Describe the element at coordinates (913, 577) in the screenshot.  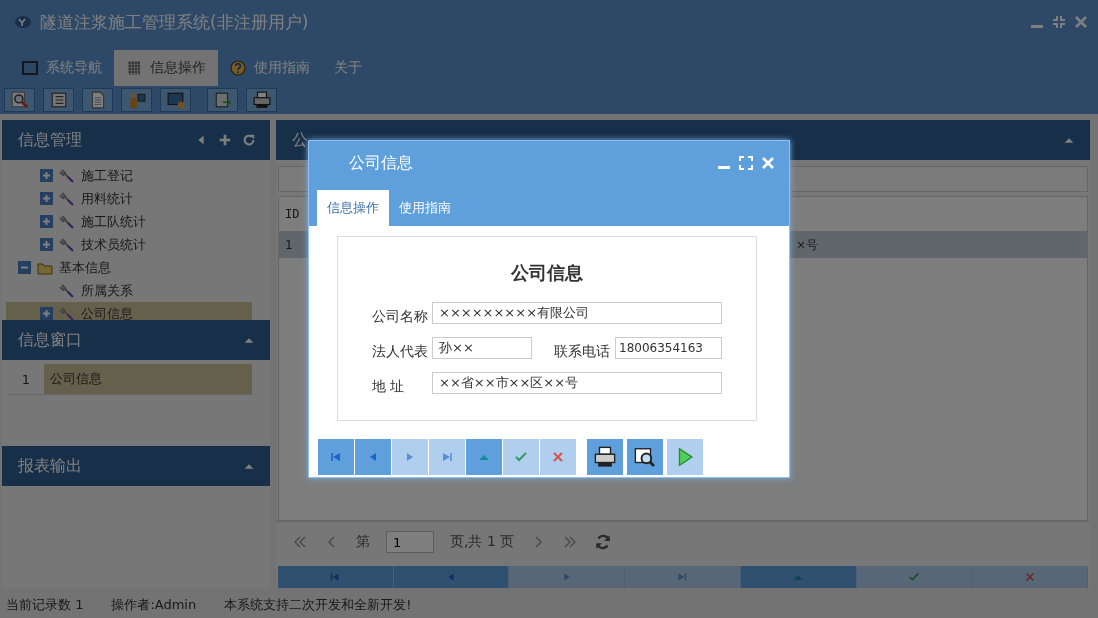
I see `check-icon` at that location.